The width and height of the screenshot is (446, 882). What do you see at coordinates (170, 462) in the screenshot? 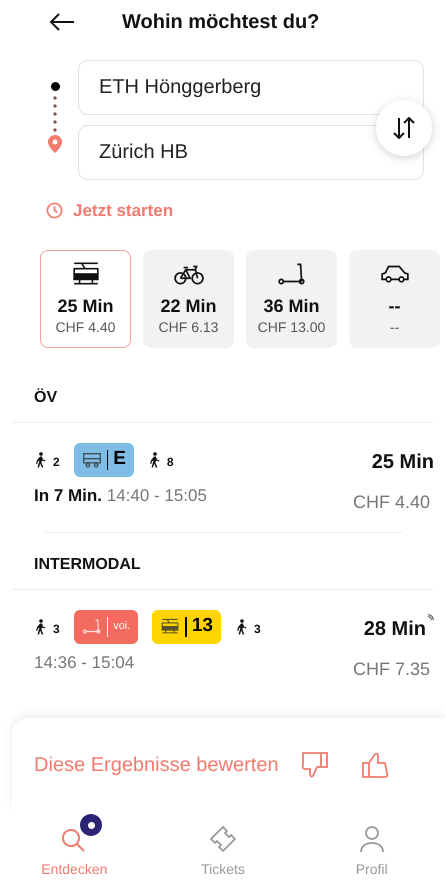
I see `walk-minutes: 8` at bounding box center [170, 462].